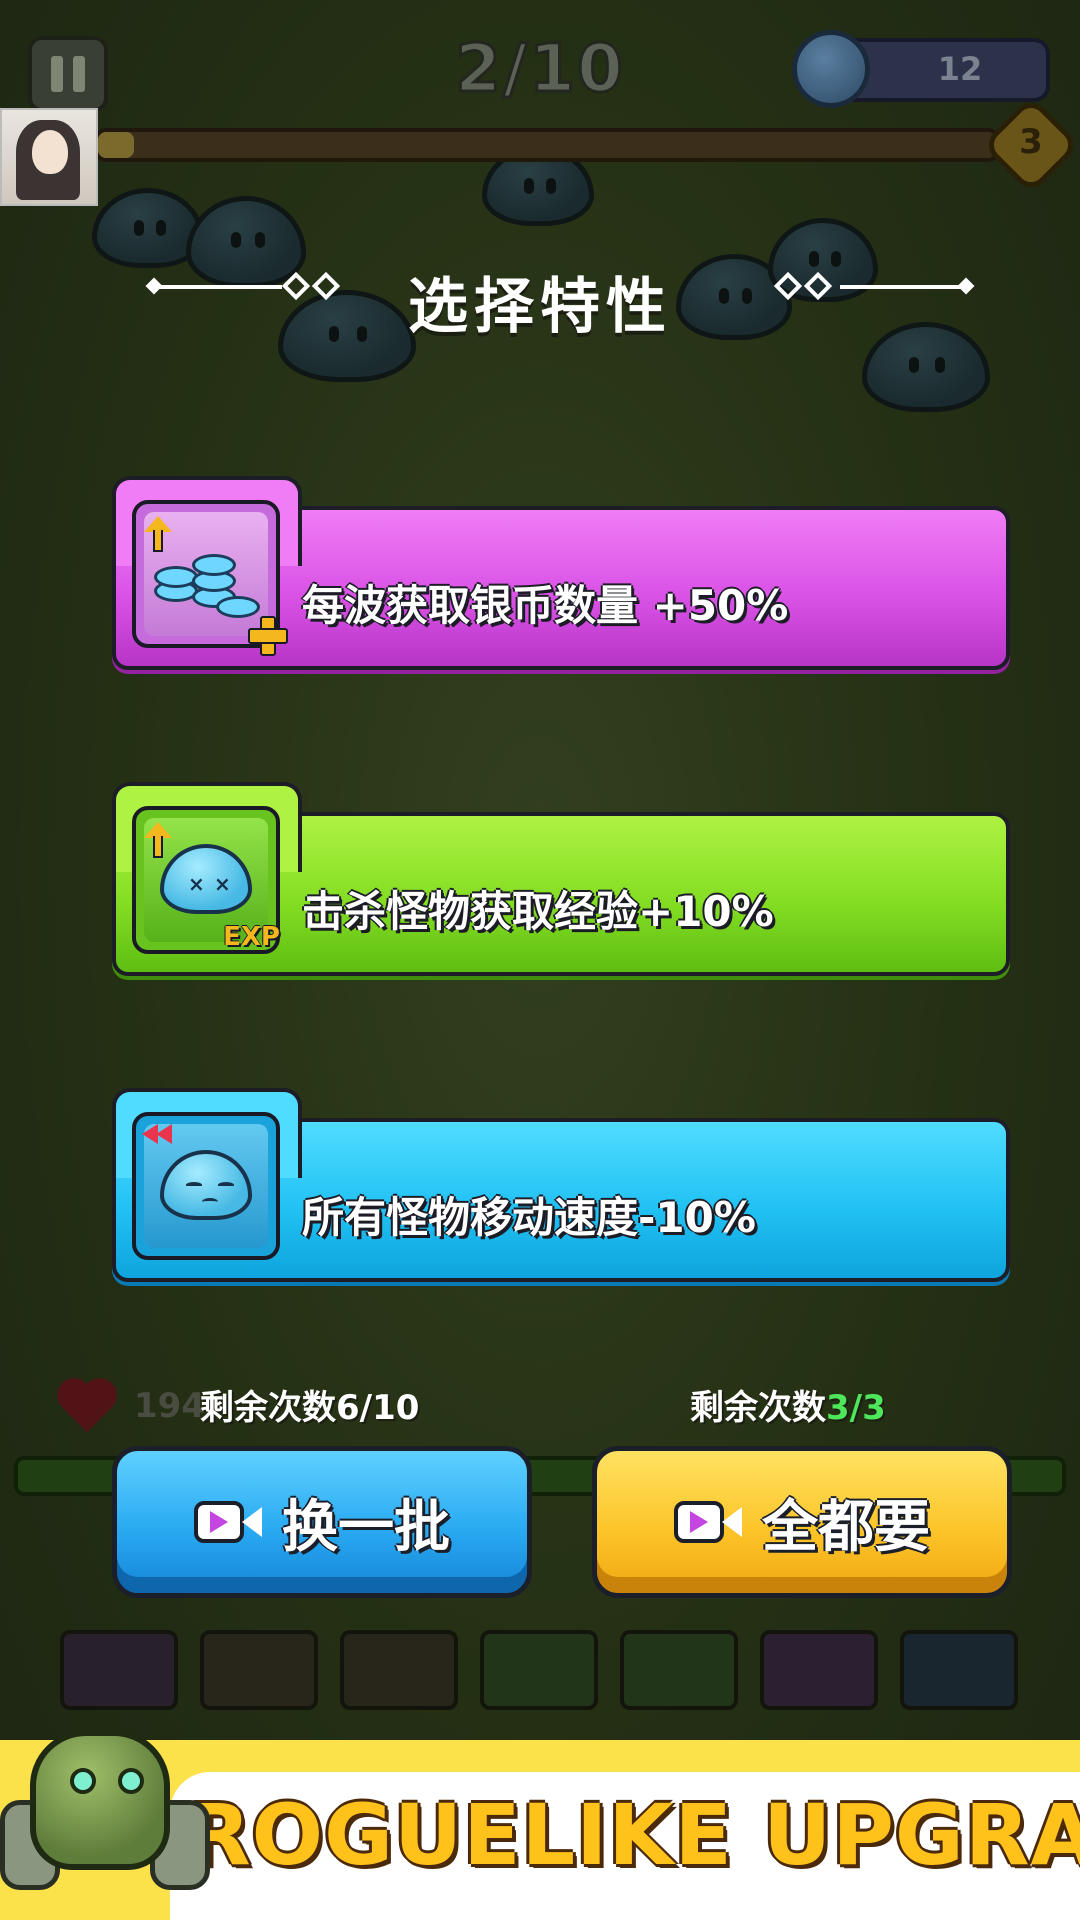 Image resolution: width=1080 pixels, height=1920 pixels. What do you see at coordinates (1031, 142) in the screenshot?
I see `level-number: 3` at bounding box center [1031, 142].